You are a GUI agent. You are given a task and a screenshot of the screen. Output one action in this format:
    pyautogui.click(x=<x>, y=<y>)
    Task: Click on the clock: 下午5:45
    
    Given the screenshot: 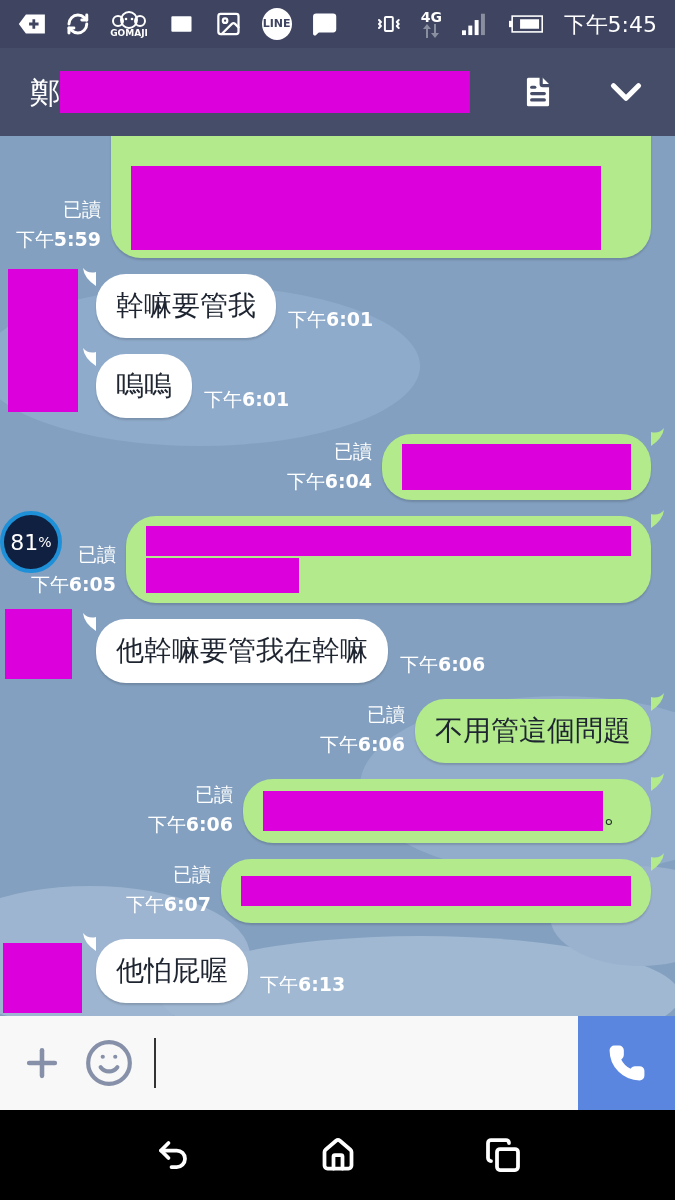 What is the action you would take?
    pyautogui.click(x=610, y=24)
    